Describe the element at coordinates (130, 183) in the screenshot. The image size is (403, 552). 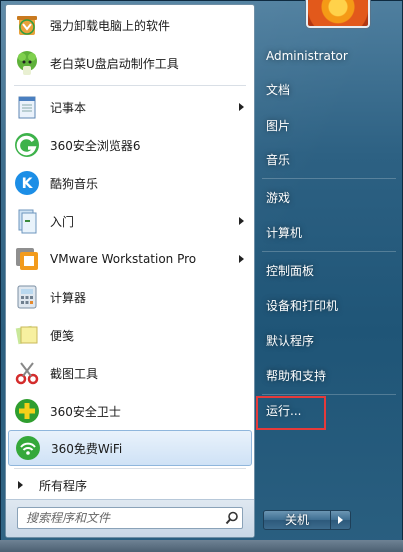
I see `program-kugou: K 酷狗音乐` at that location.